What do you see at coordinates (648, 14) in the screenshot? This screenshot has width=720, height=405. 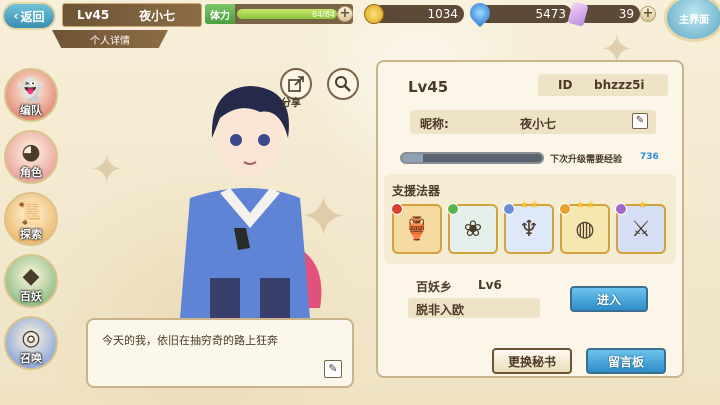 I see `add-ticket-button: +` at bounding box center [648, 14].